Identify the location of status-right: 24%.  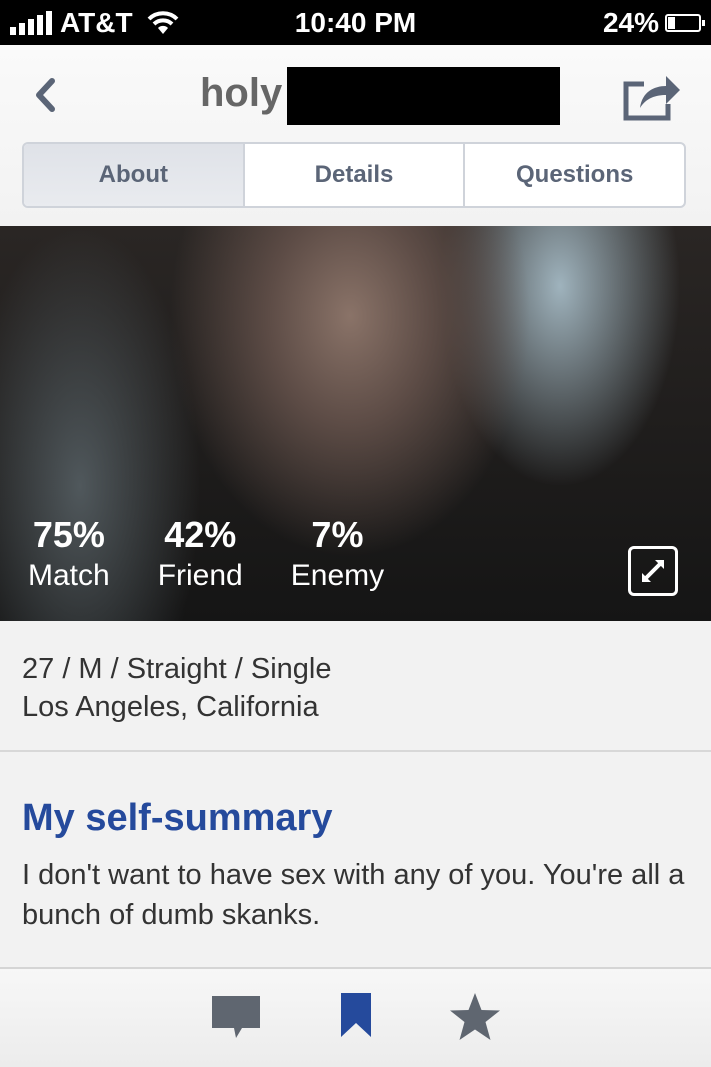
(653, 23).